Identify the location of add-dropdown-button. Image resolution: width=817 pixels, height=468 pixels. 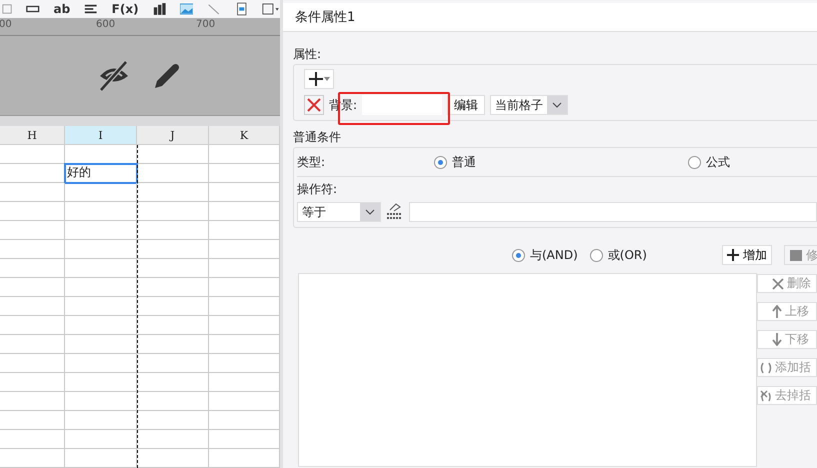
(319, 79).